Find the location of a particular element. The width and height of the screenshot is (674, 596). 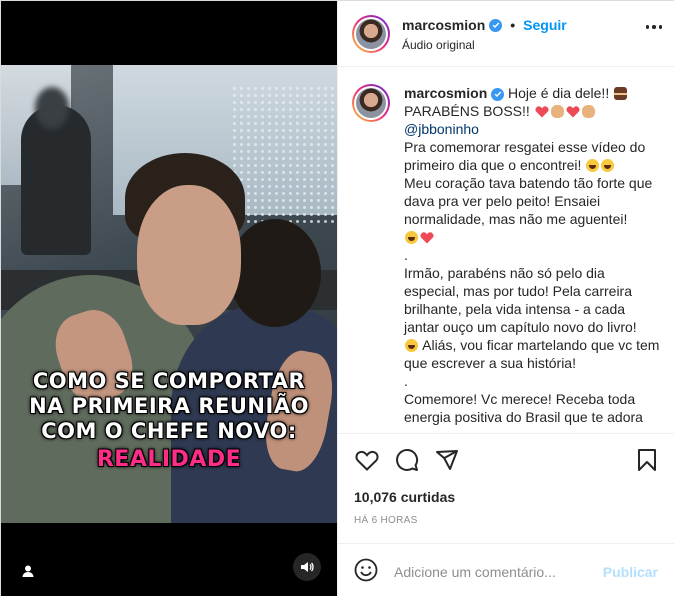

header-username: marcosmion is located at coordinates (443, 25).